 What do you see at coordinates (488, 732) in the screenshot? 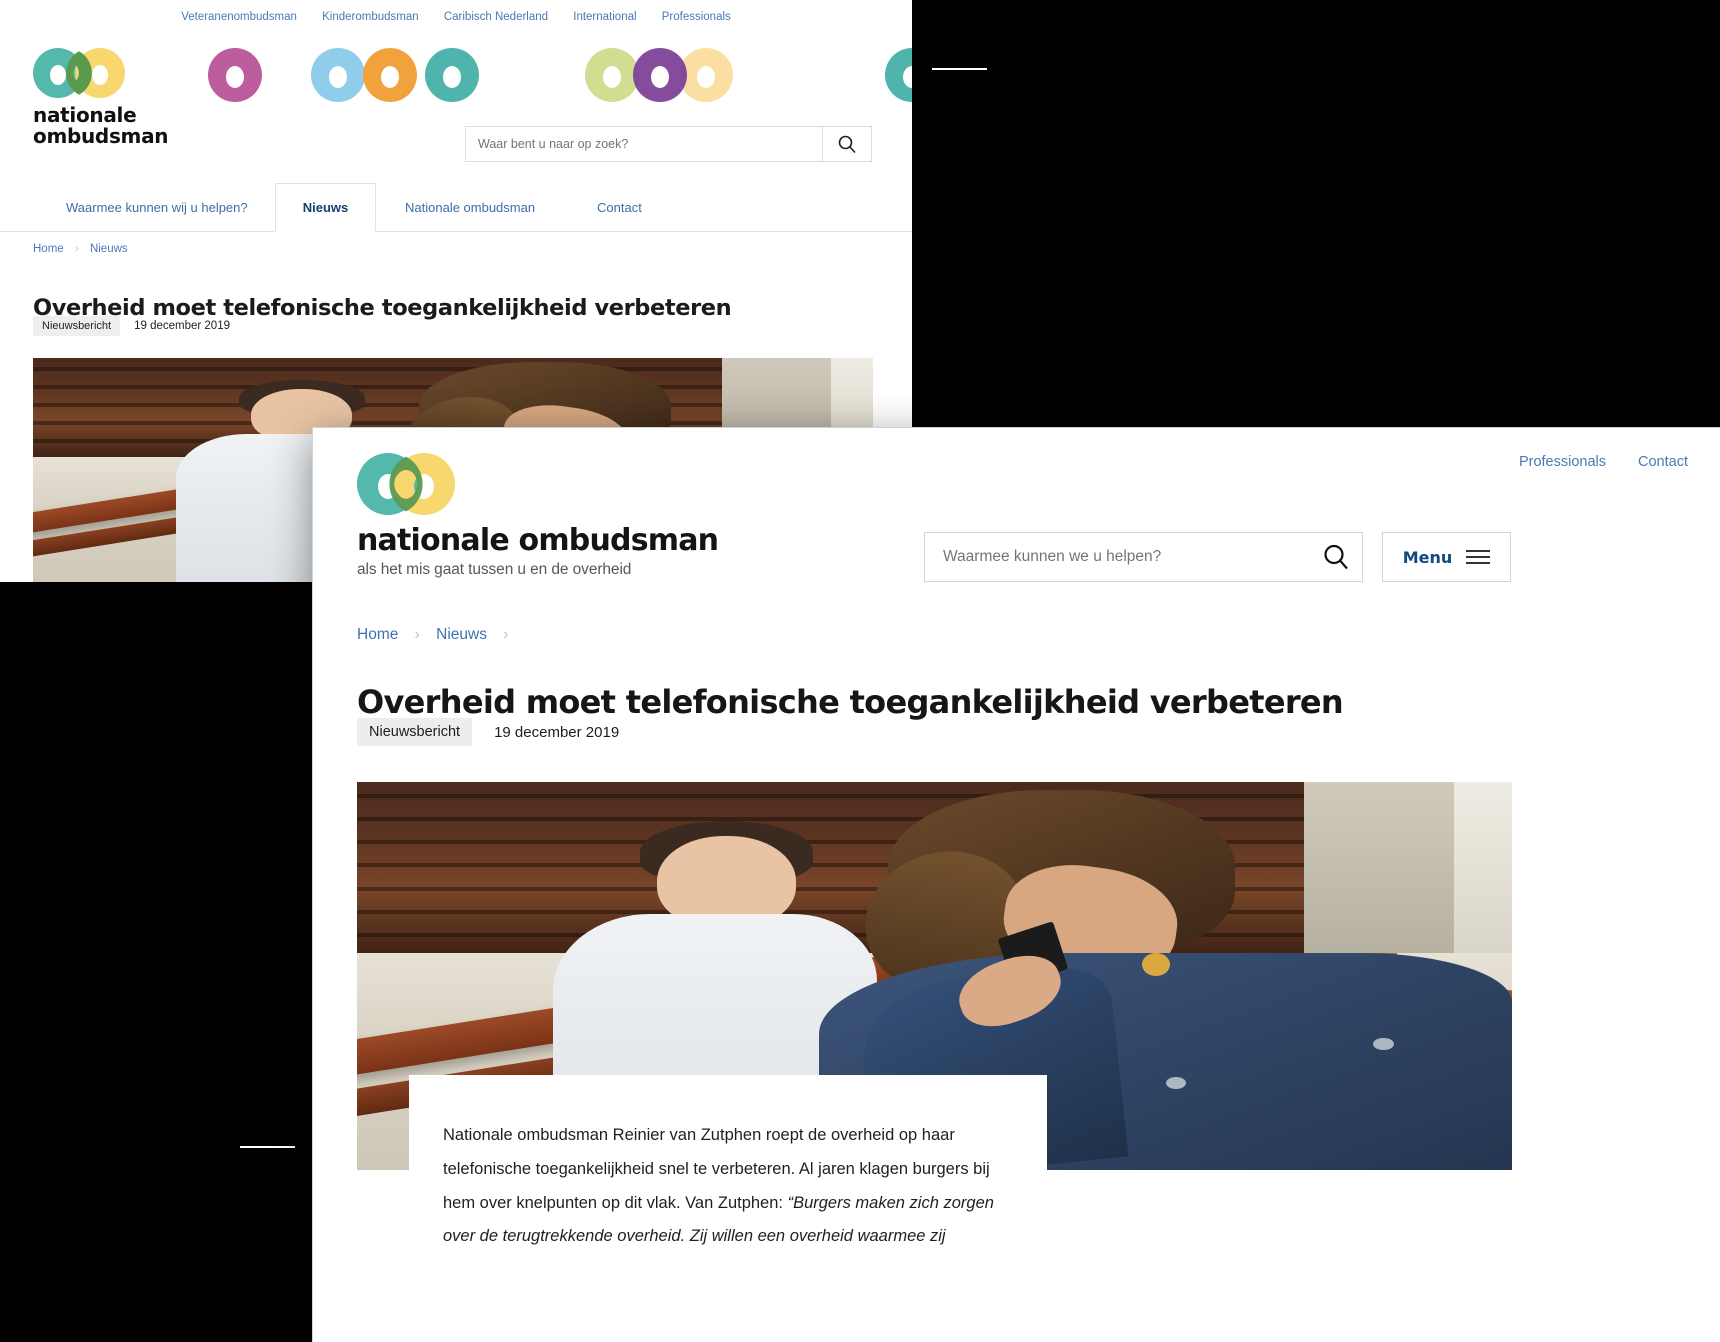
I see `mobile-article-meta: Nieuwsbericht 19 december 2019` at bounding box center [488, 732].